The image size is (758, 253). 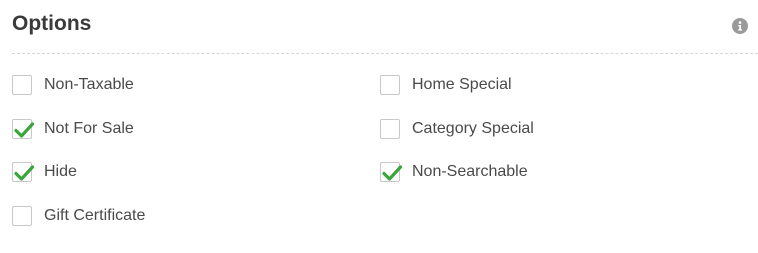 I want to click on option-non-searchable: Non-Searchable, so click(x=454, y=172).